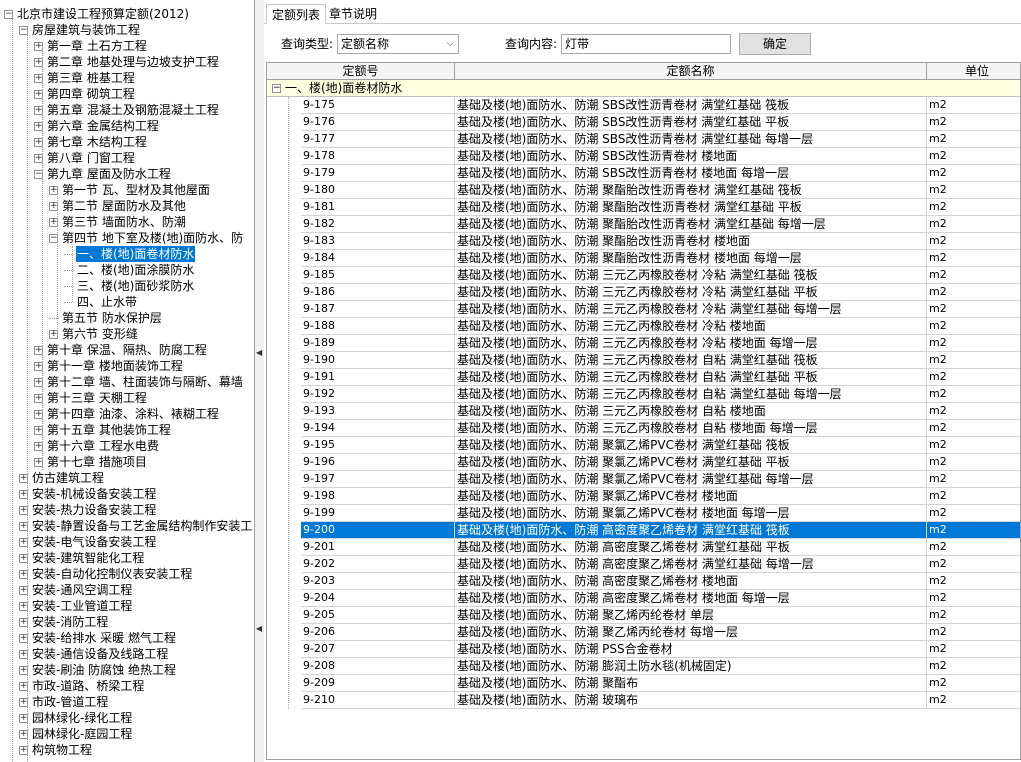 The image size is (1021, 762). What do you see at coordinates (127, 366) in the screenshot?
I see `tree-node: + 第十一章 楼地面装饰工程` at bounding box center [127, 366].